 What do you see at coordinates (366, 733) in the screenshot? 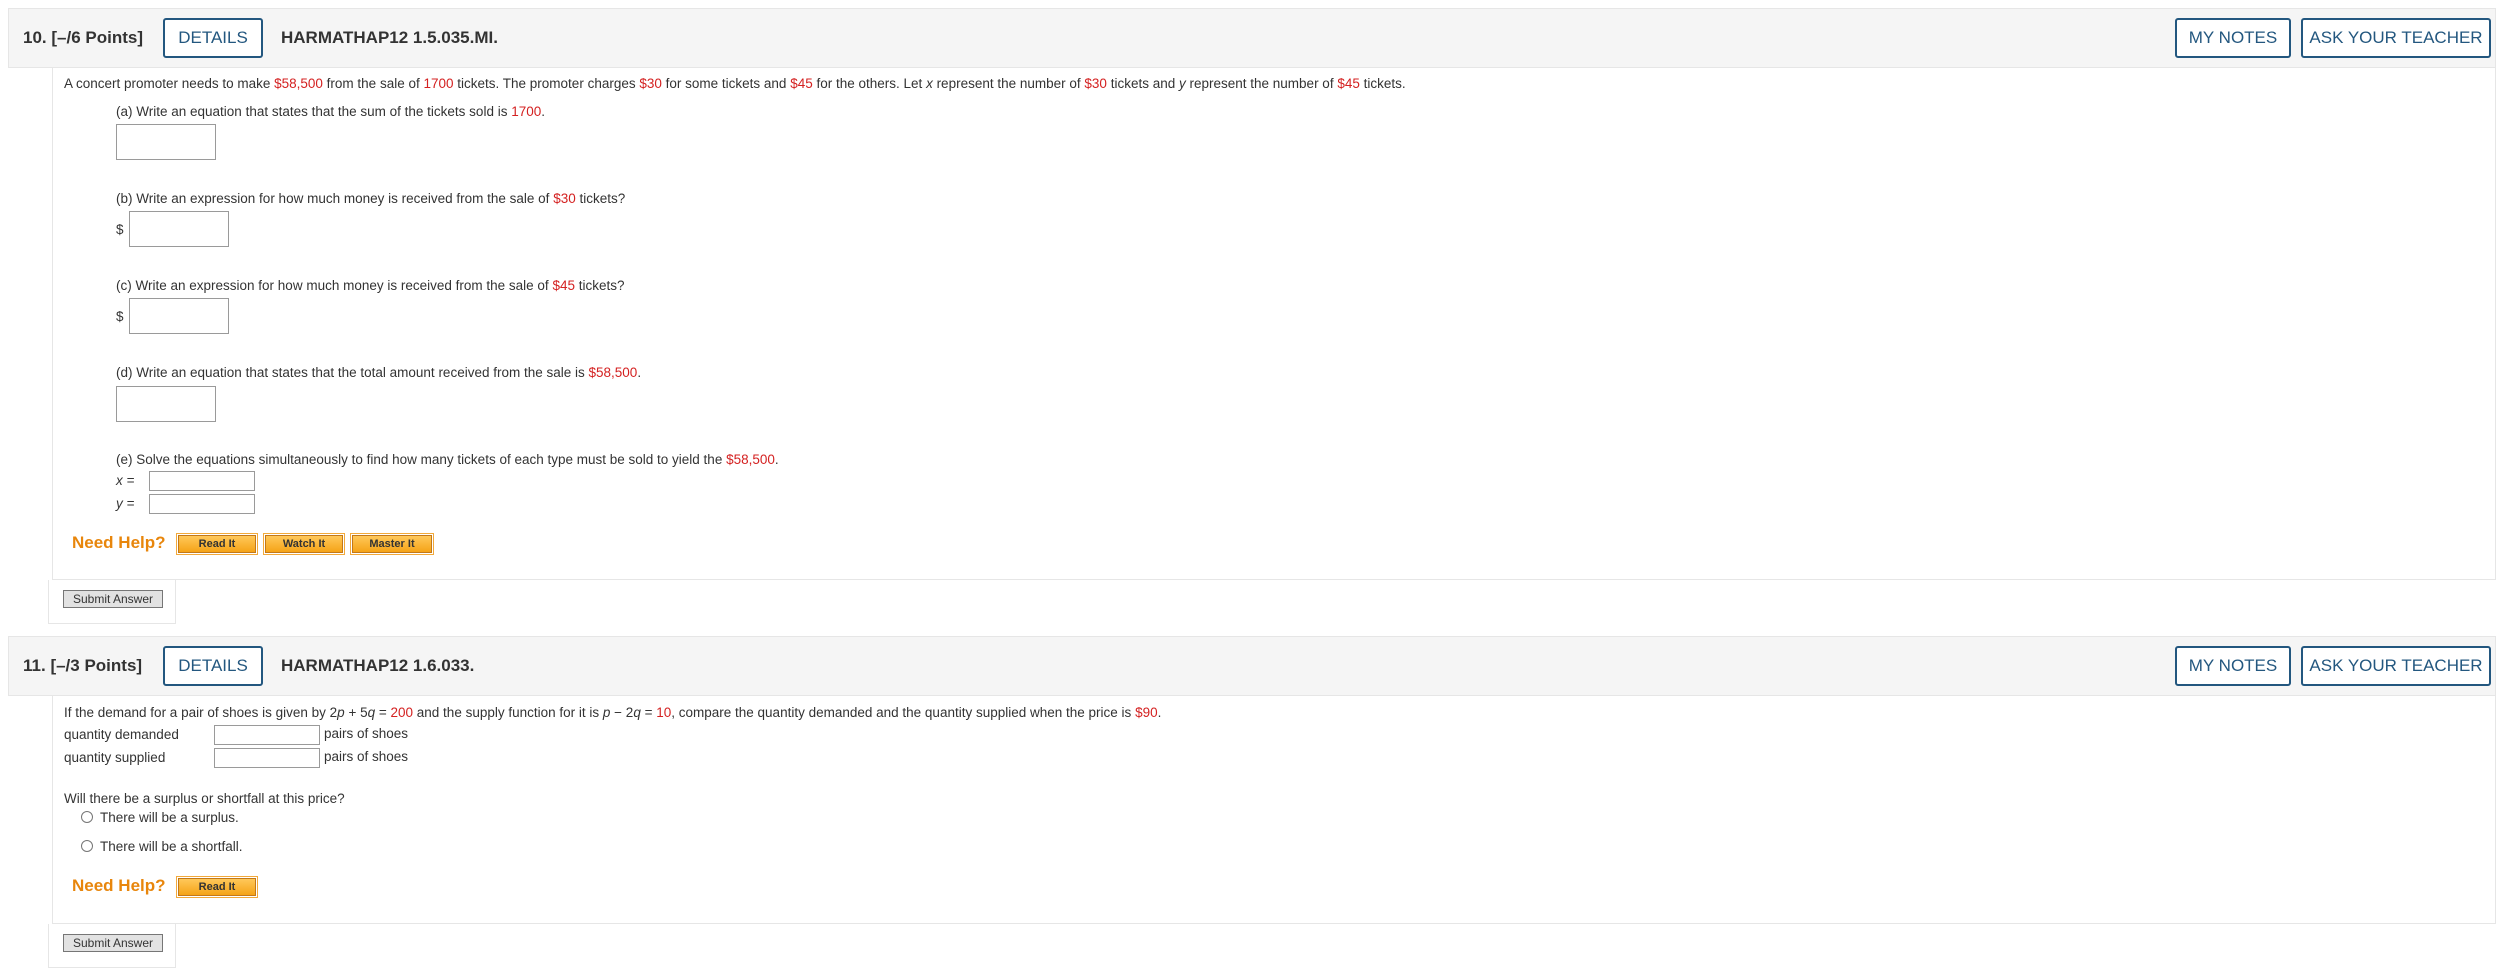
I see `quantity-demanded-unit: pairs of shoes` at bounding box center [366, 733].